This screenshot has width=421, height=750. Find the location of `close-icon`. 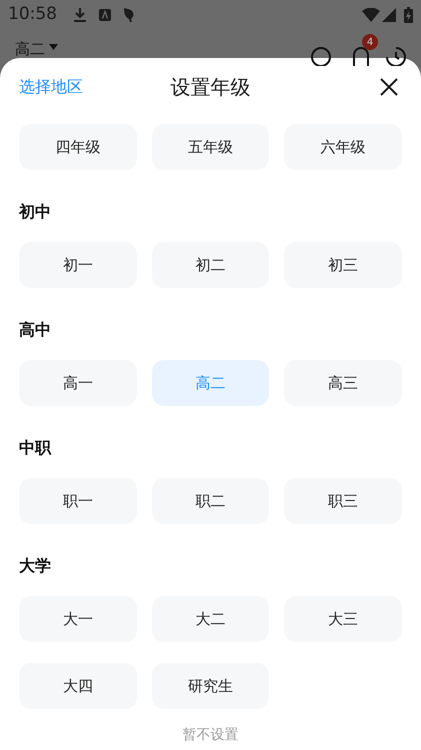

close-icon is located at coordinates (389, 87).